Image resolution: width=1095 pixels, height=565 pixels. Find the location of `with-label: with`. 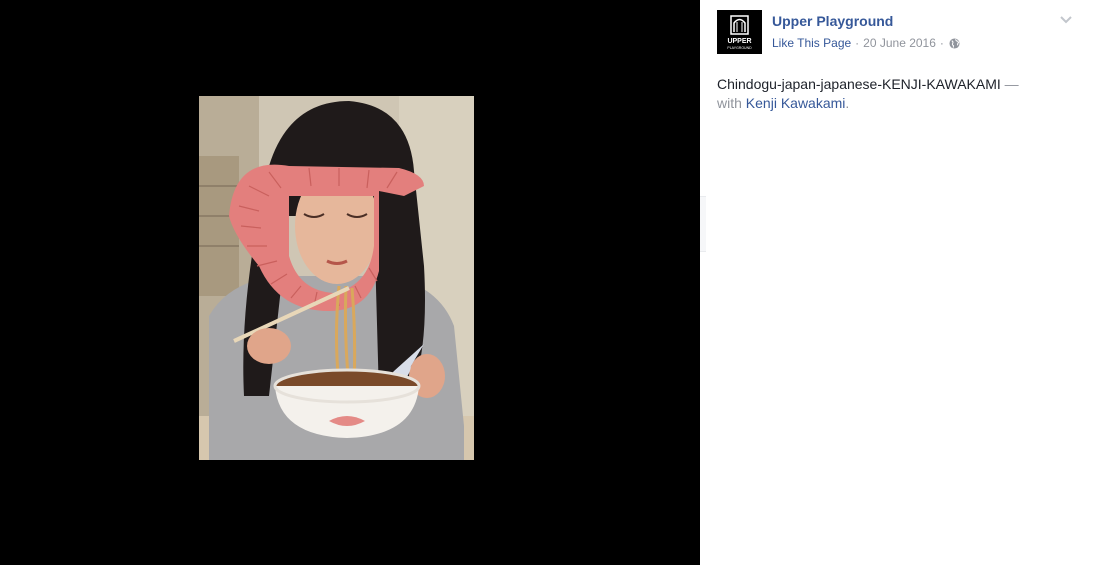

with-label: with is located at coordinates (729, 103).